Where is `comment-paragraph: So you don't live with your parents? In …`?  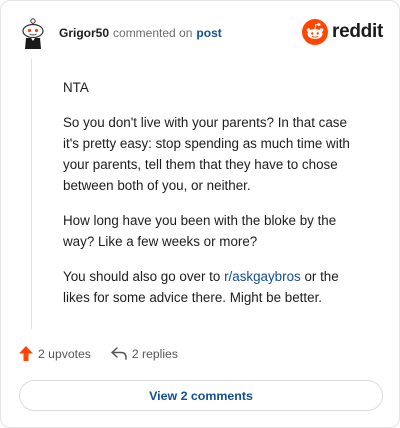 comment-paragraph: So you don't live with your parents? In … is located at coordinates (206, 154).